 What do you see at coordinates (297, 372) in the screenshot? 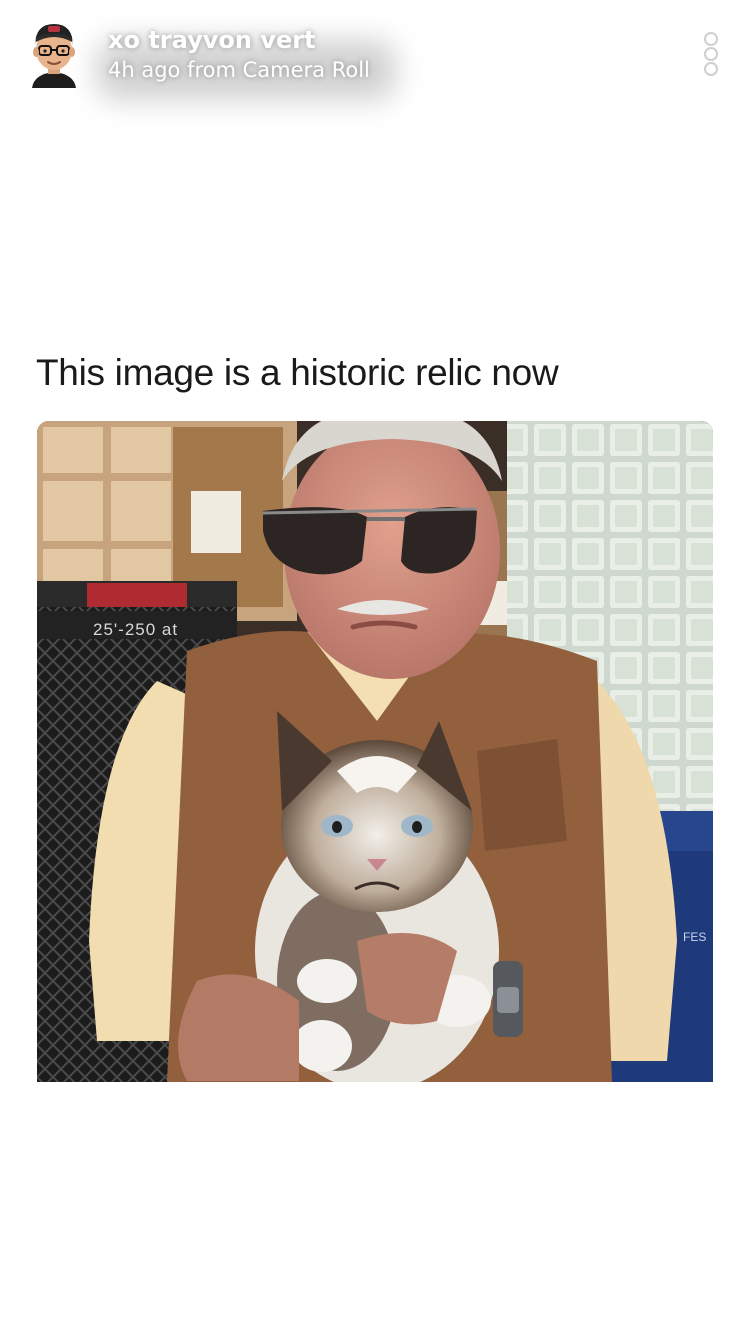
I see `meme-caption: This image is a historic relic now` at bounding box center [297, 372].